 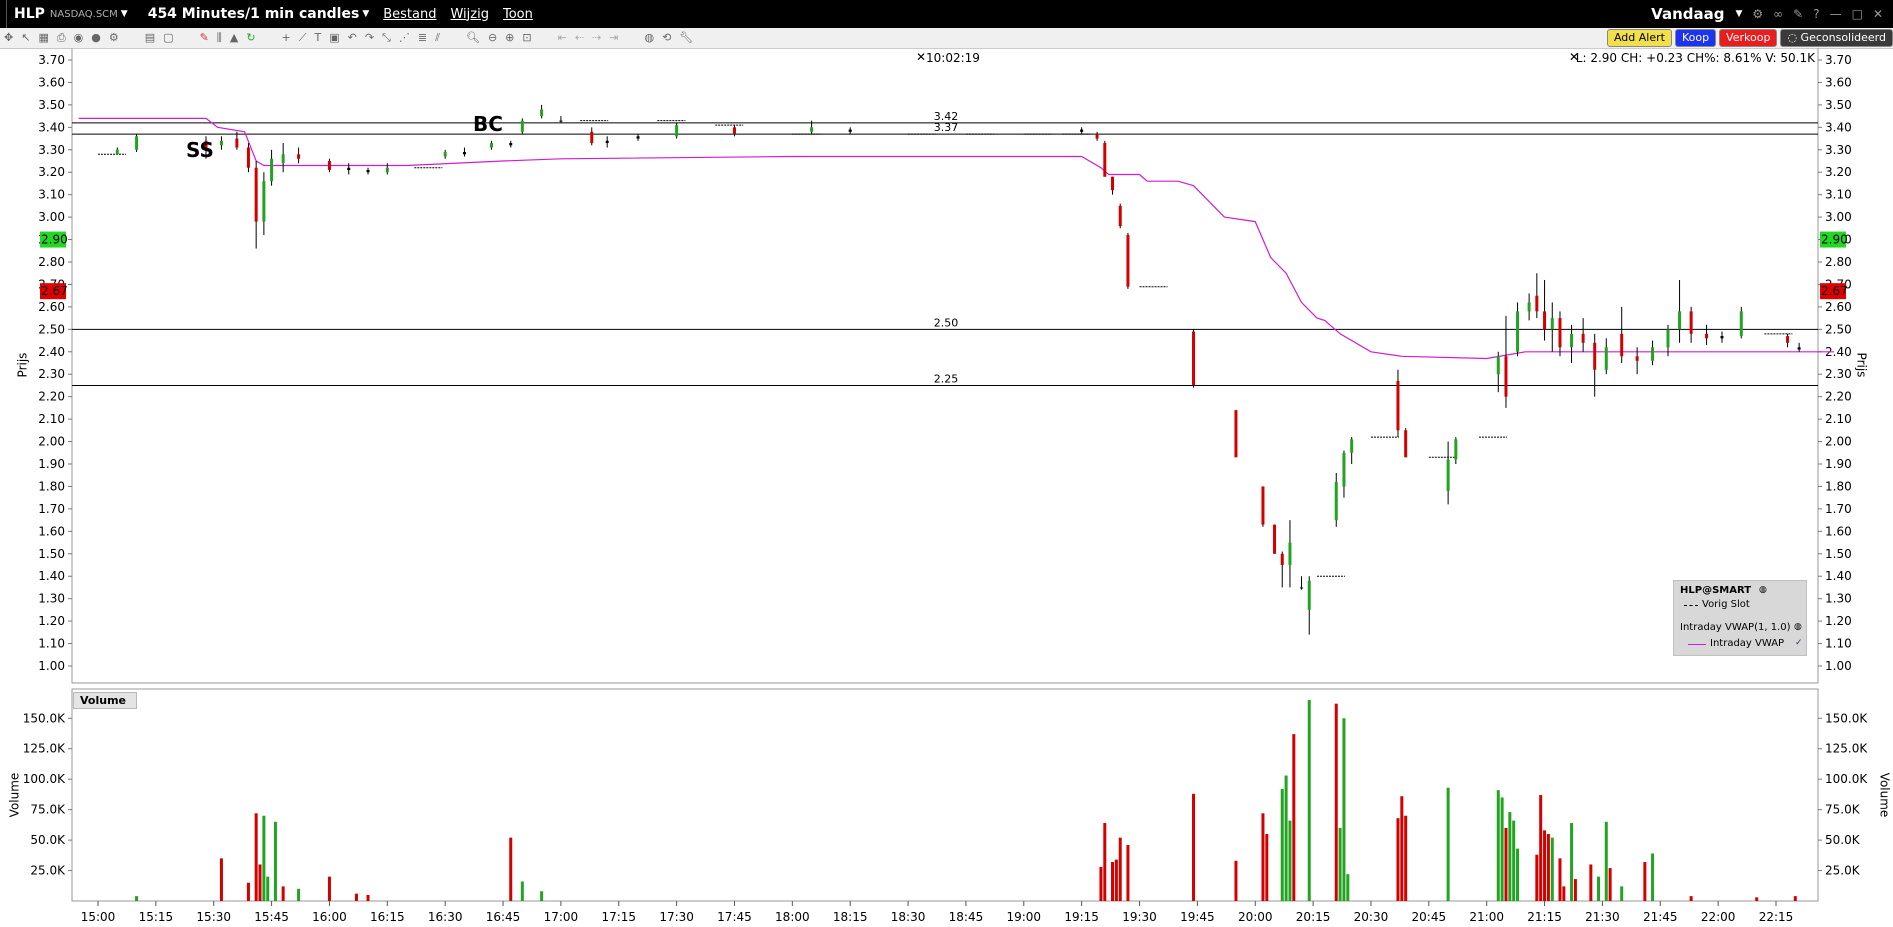 I want to click on sync-icon: ⟲, so click(x=666, y=38).